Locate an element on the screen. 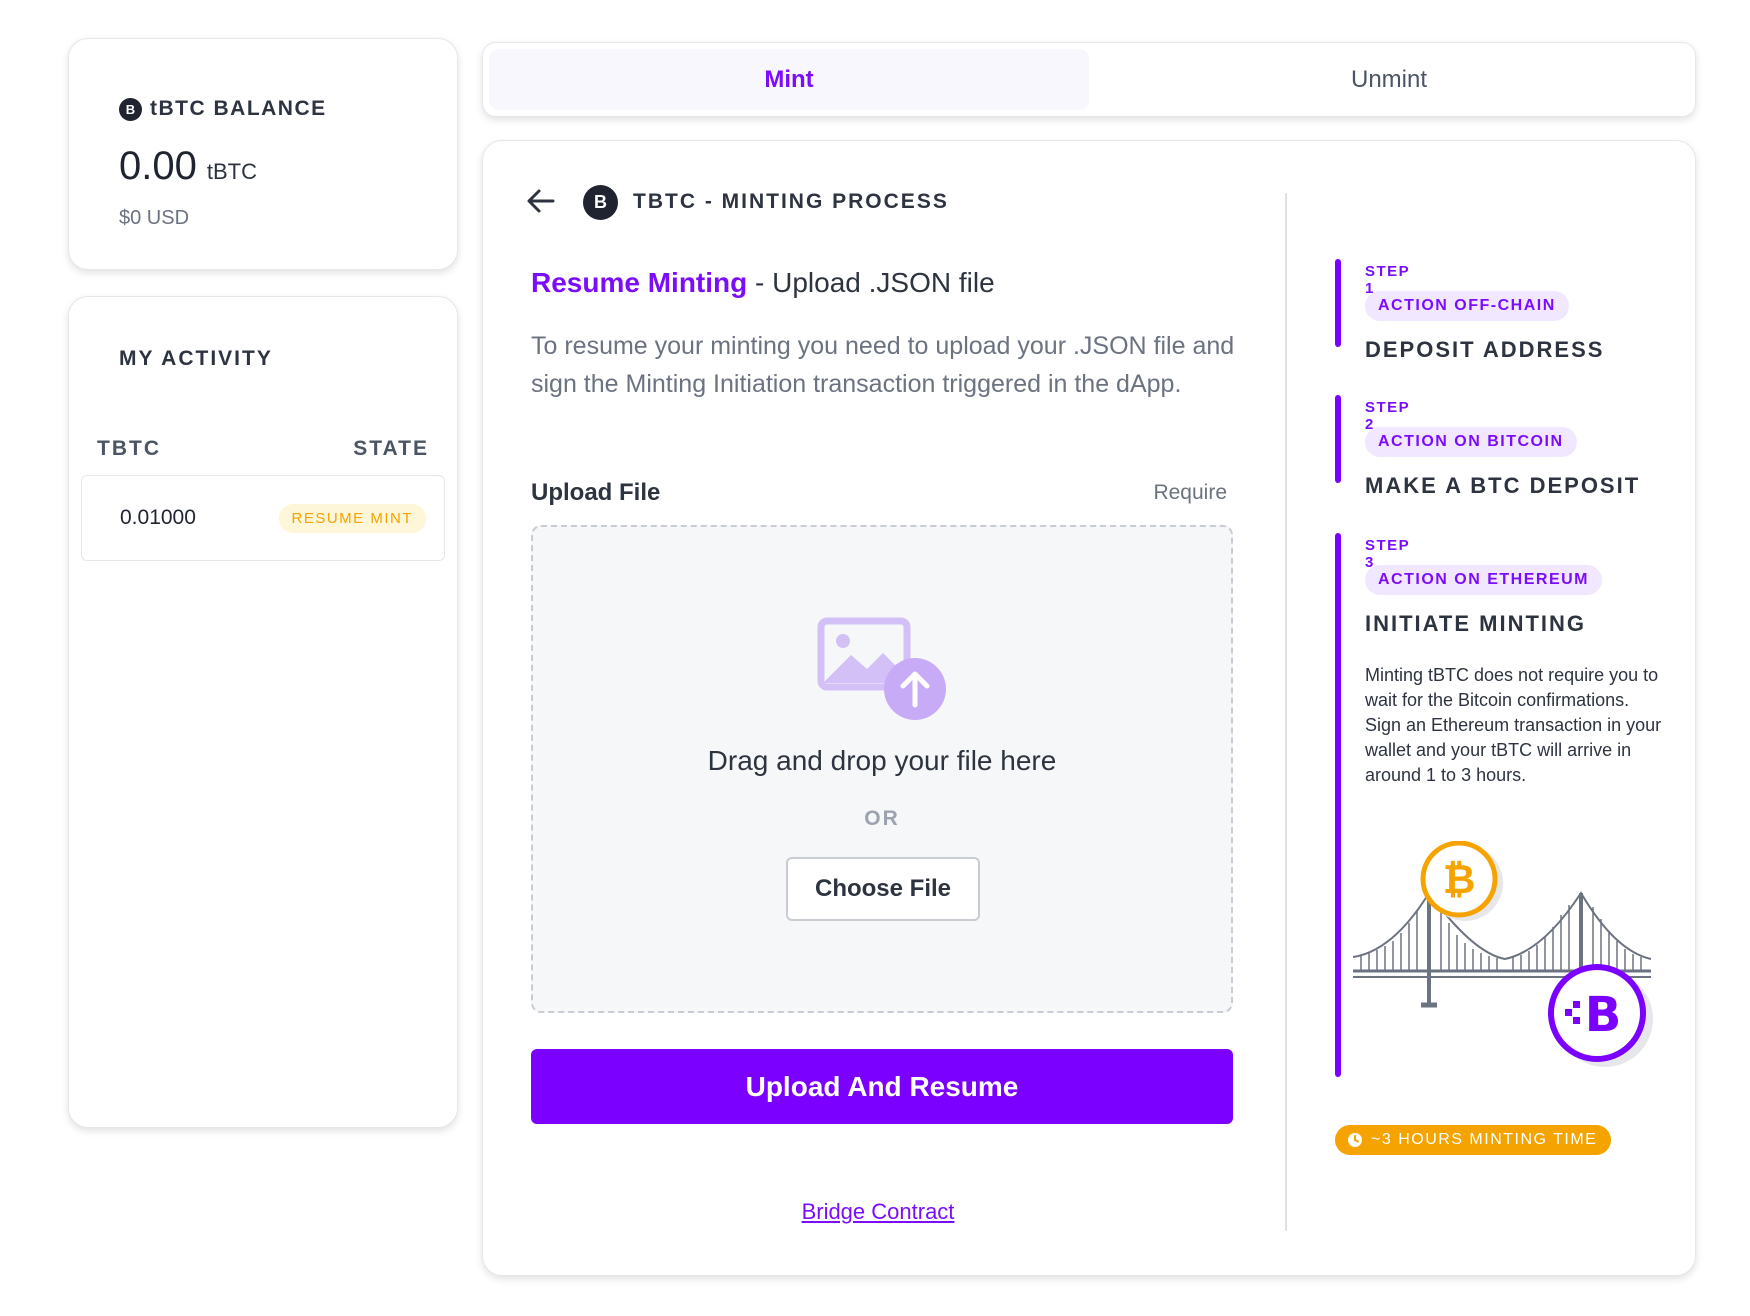 The width and height of the screenshot is (1750, 1316). heading-rest: - Upload .JSON file is located at coordinates (871, 282).